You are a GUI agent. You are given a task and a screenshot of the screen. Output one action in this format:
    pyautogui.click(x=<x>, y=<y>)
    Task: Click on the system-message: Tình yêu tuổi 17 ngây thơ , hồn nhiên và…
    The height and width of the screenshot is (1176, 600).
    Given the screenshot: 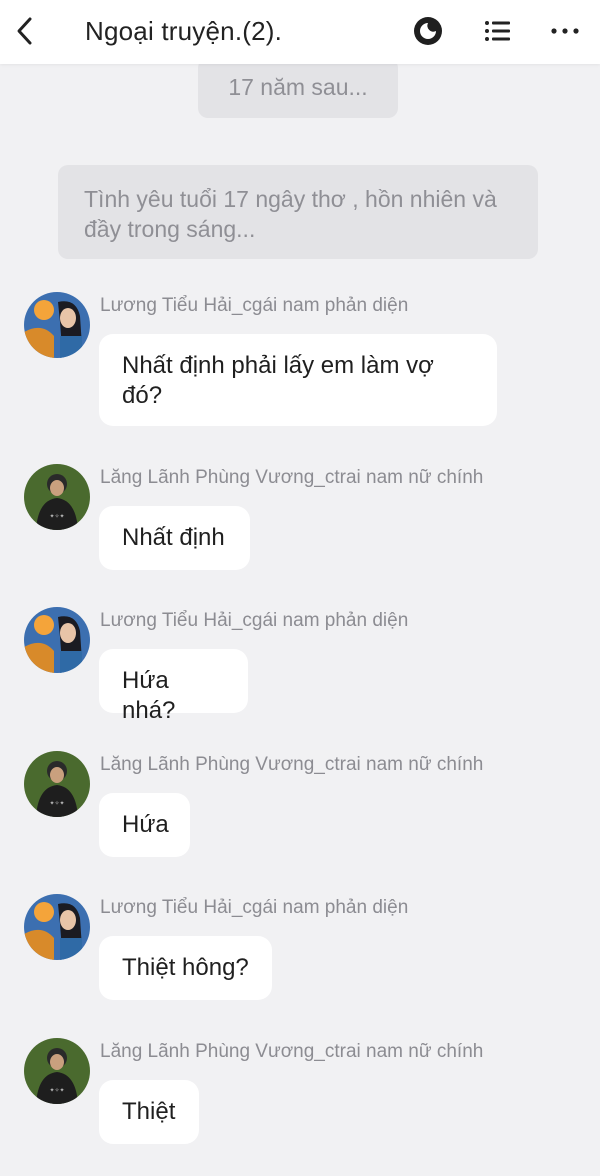 What is the action you would take?
    pyautogui.click(x=298, y=212)
    